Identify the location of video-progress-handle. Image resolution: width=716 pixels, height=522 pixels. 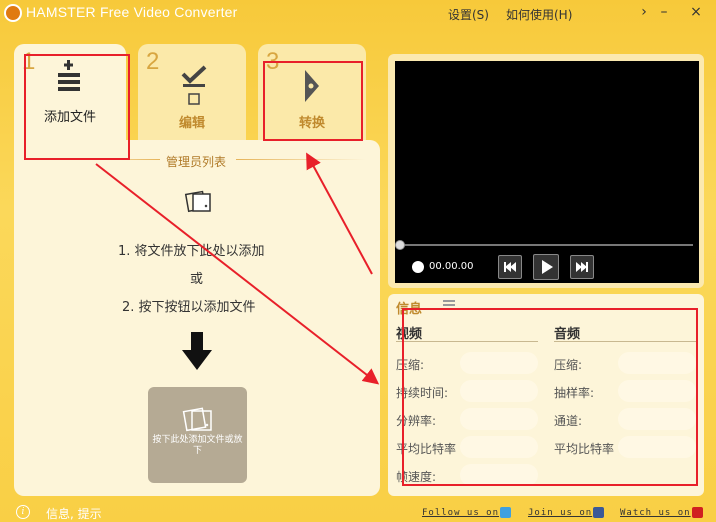
(400, 245).